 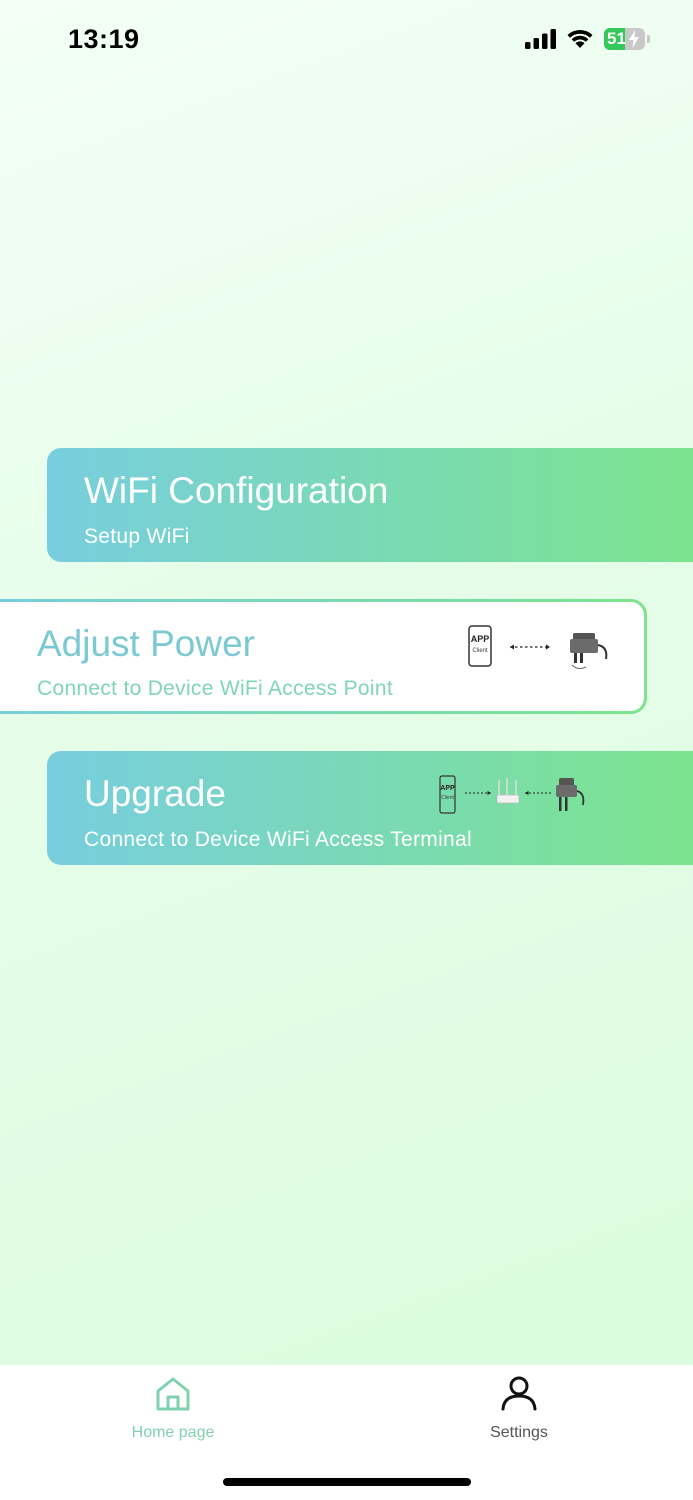 I want to click on card-title: Adjust Power, so click(x=146, y=643).